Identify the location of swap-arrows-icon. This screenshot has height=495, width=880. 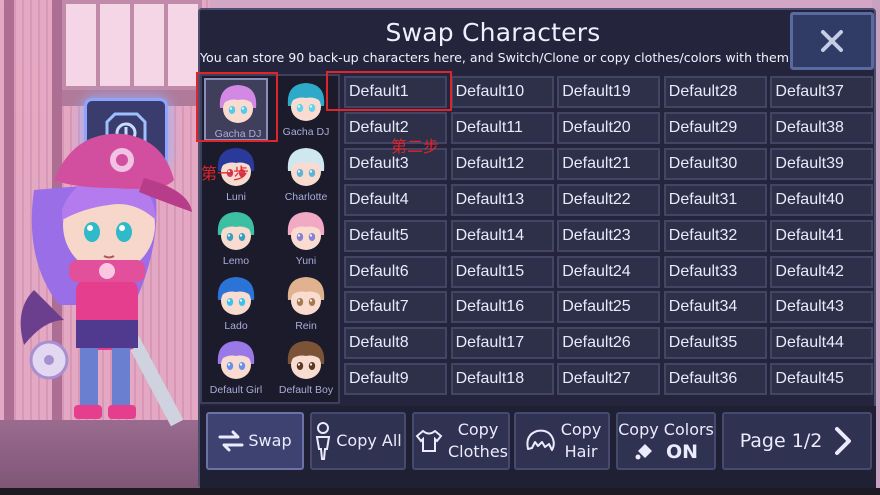
(231, 441).